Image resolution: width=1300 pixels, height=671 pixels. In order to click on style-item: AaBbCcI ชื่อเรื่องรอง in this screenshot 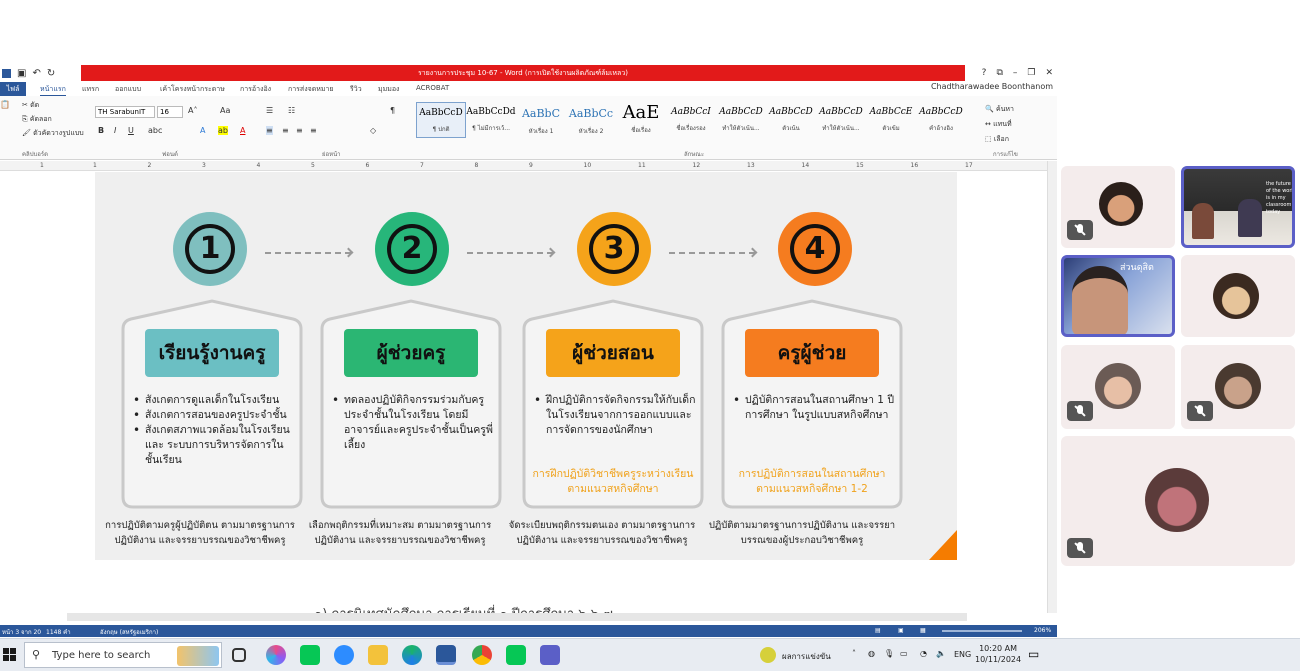, I will do `click(691, 120)`.